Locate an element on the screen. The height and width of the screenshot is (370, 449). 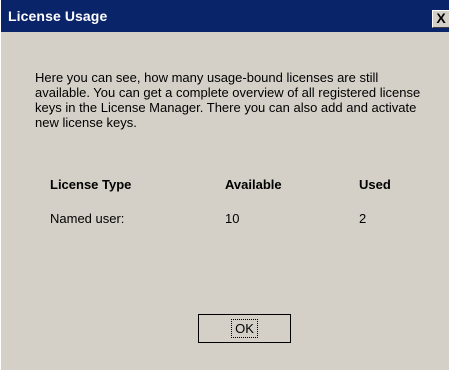
ok-button-label: OK is located at coordinates (244, 328).